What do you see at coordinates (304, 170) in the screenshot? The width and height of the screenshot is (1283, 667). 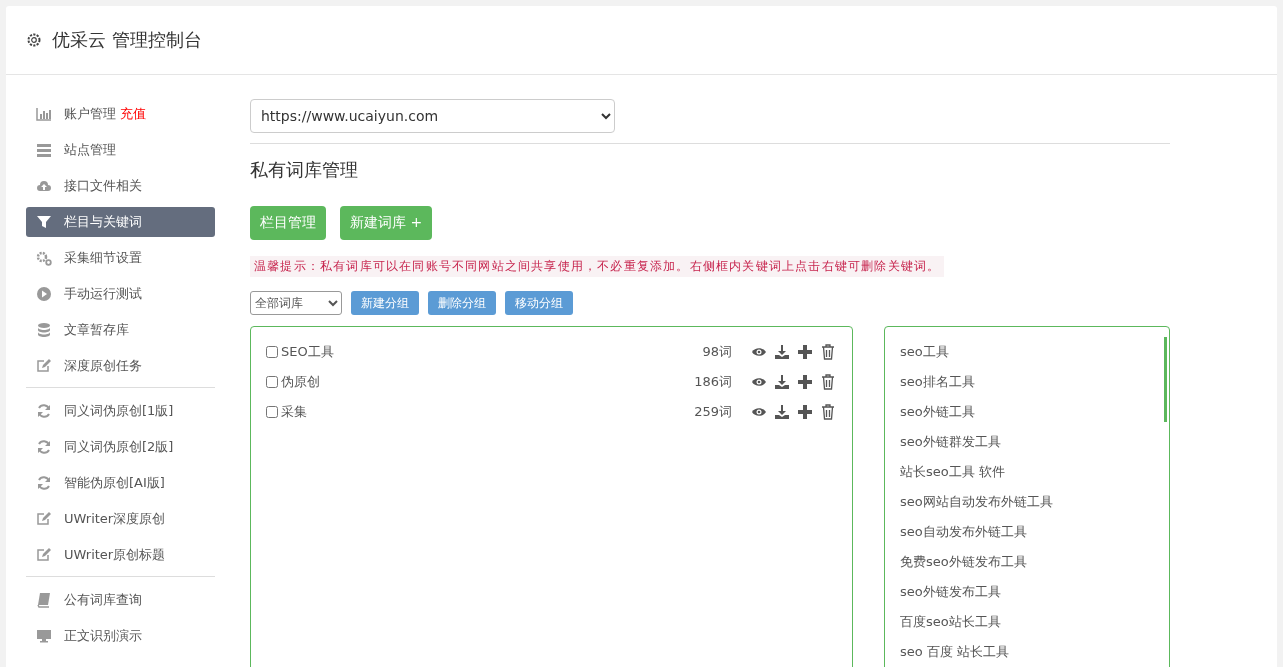 I see `section-heading: 私有词库管理` at bounding box center [304, 170].